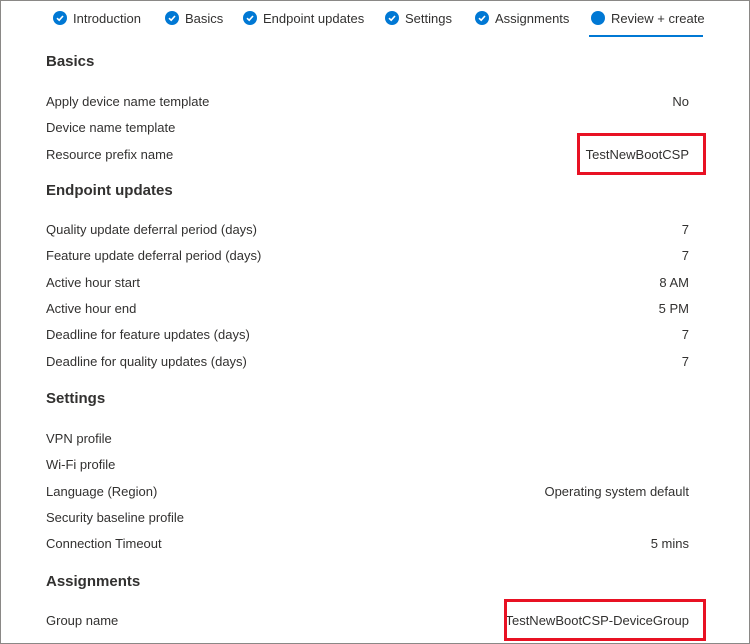  Describe the element at coordinates (79, 438) in the screenshot. I see `row-label: VPN profile` at that location.